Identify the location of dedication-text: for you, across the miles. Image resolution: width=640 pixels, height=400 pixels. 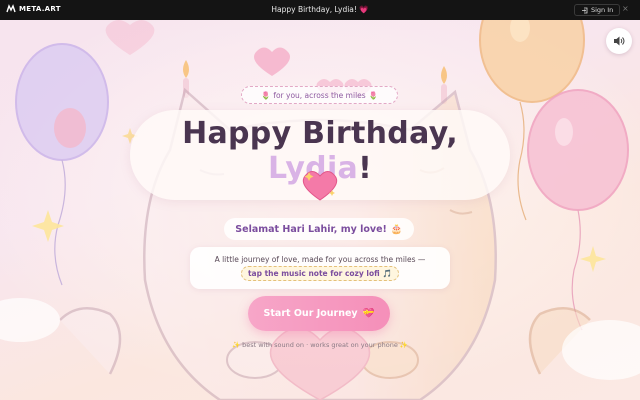
(319, 95).